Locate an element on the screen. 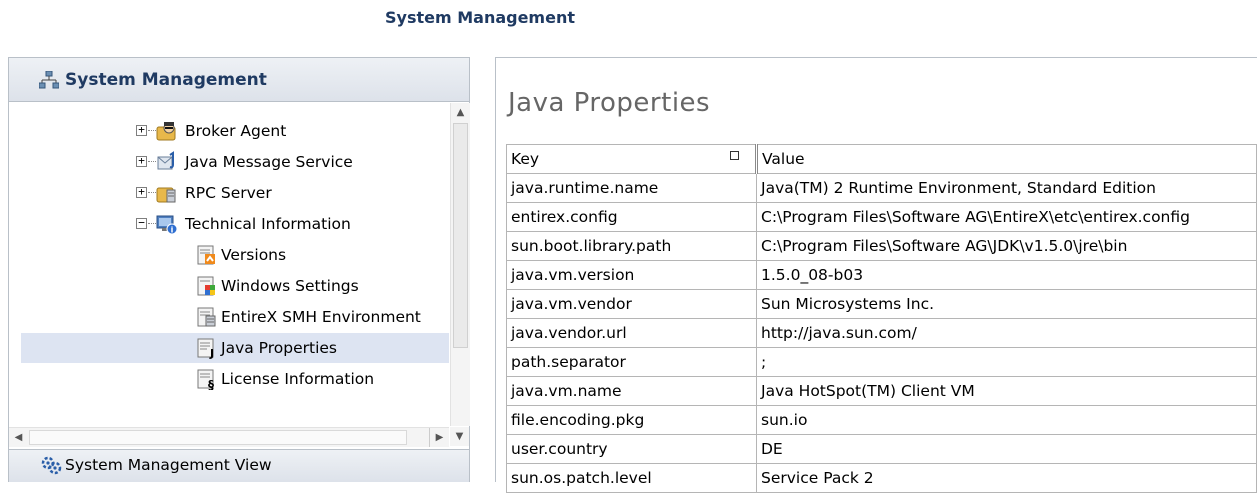 The image size is (1257, 493). tree-item-java-properties: J Java Properties is located at coordinates (235, 348).